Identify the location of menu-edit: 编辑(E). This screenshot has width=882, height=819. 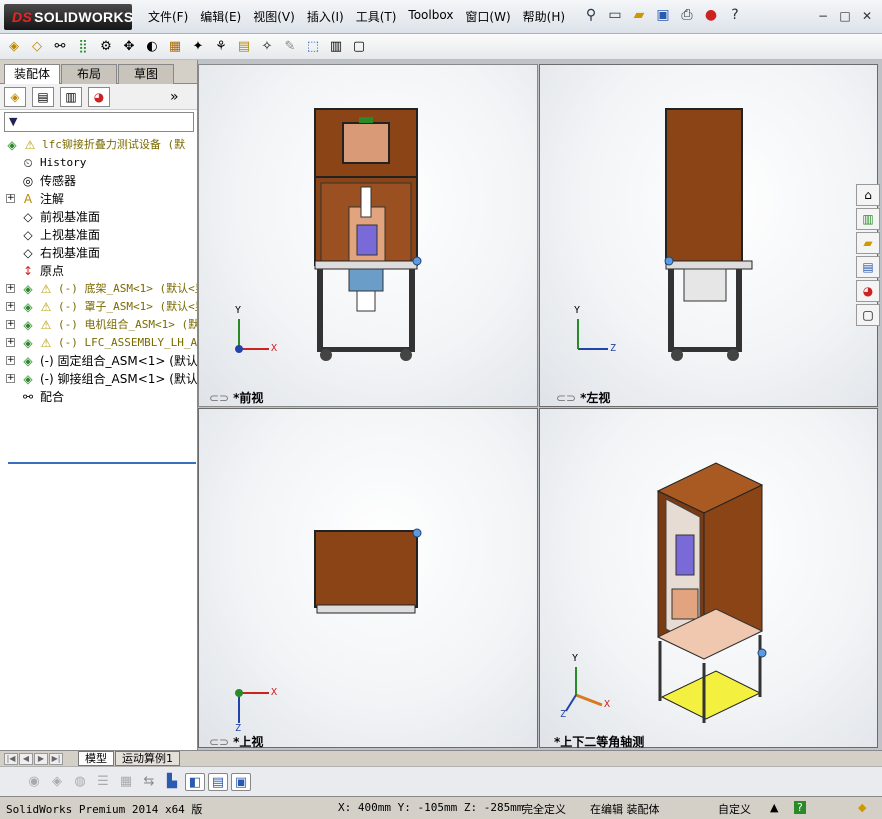
(220, 16).